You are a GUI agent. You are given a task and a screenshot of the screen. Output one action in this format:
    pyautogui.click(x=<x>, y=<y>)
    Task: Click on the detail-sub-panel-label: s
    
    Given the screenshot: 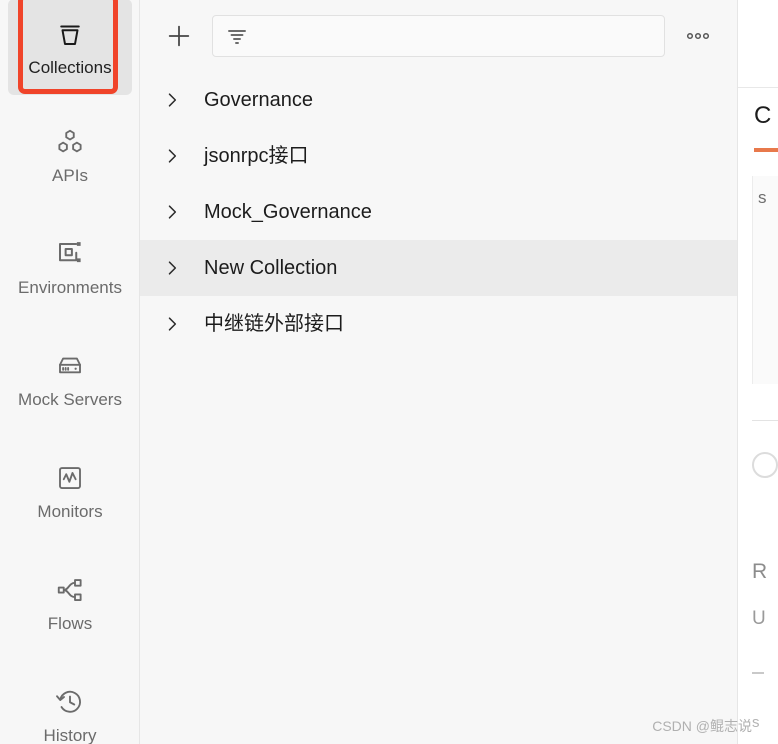 What is the action you would take?
    pyautogui.click(x=762, y=197)
    